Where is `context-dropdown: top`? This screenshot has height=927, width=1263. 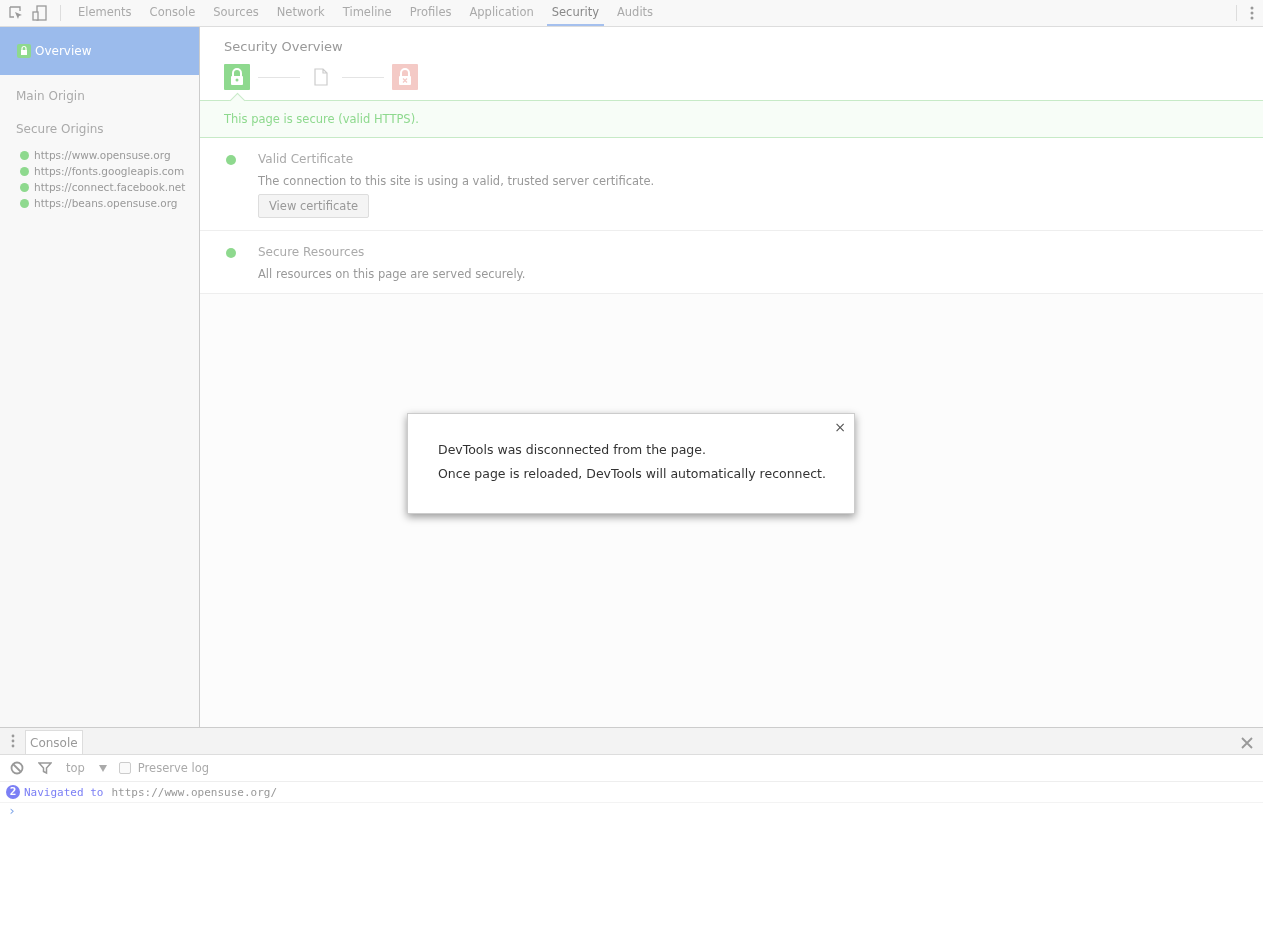
context-dropdown: top is located at coordinates (86, 768).